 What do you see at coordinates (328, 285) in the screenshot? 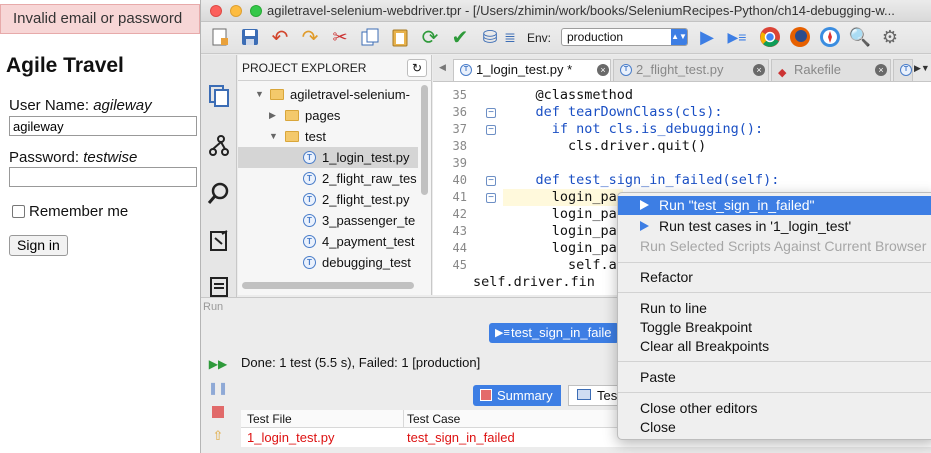
I see `tree-horizontal-scrollbar` at bounding box center [328, 285].